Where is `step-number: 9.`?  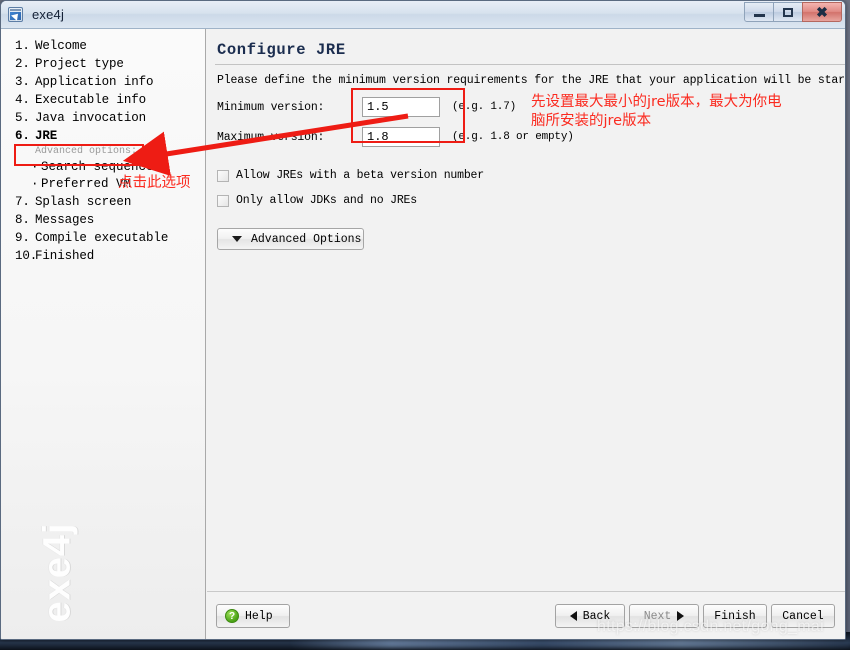 step-number: 9. is located at coordinates (22, 238).